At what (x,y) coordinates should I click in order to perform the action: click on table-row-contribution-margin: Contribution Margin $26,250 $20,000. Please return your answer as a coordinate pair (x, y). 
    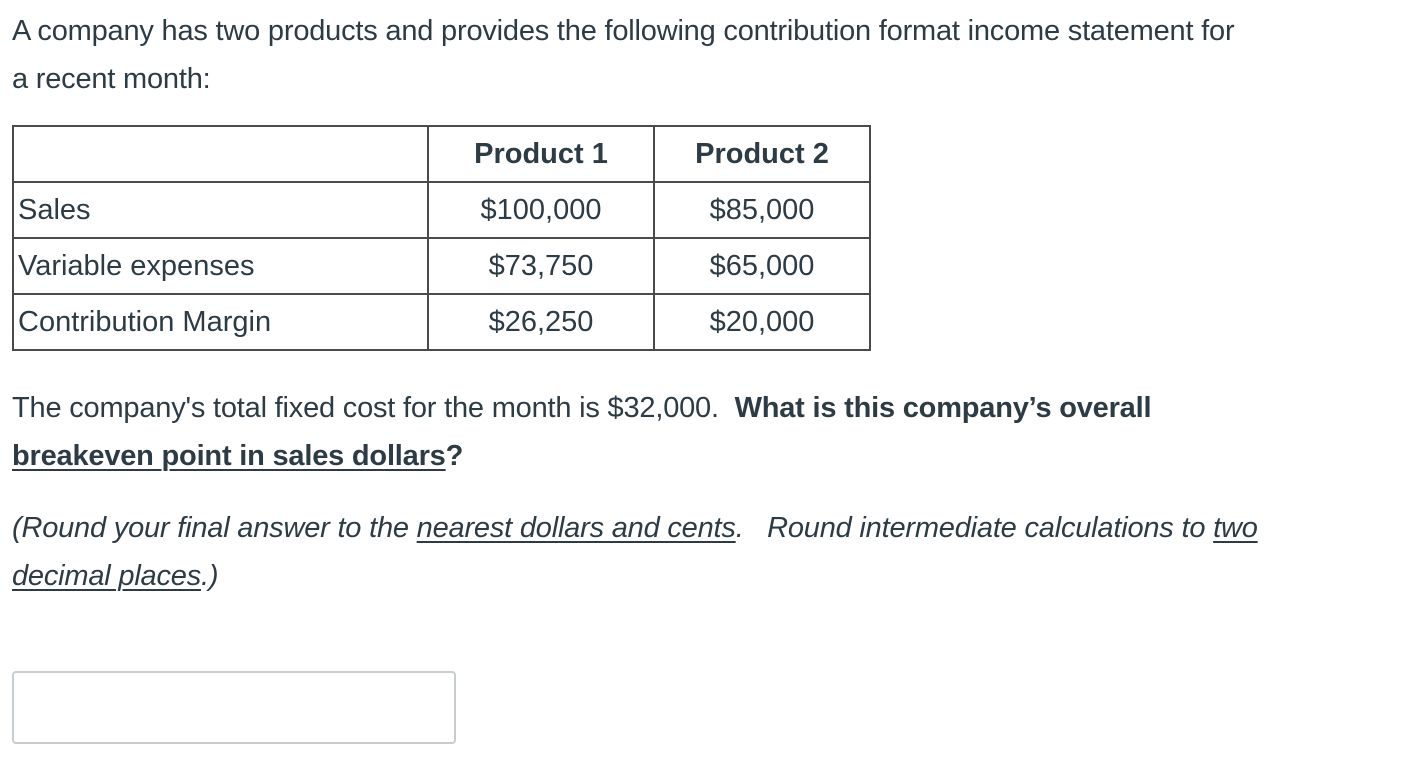
    Looking at the image, I should click on (441, 322).